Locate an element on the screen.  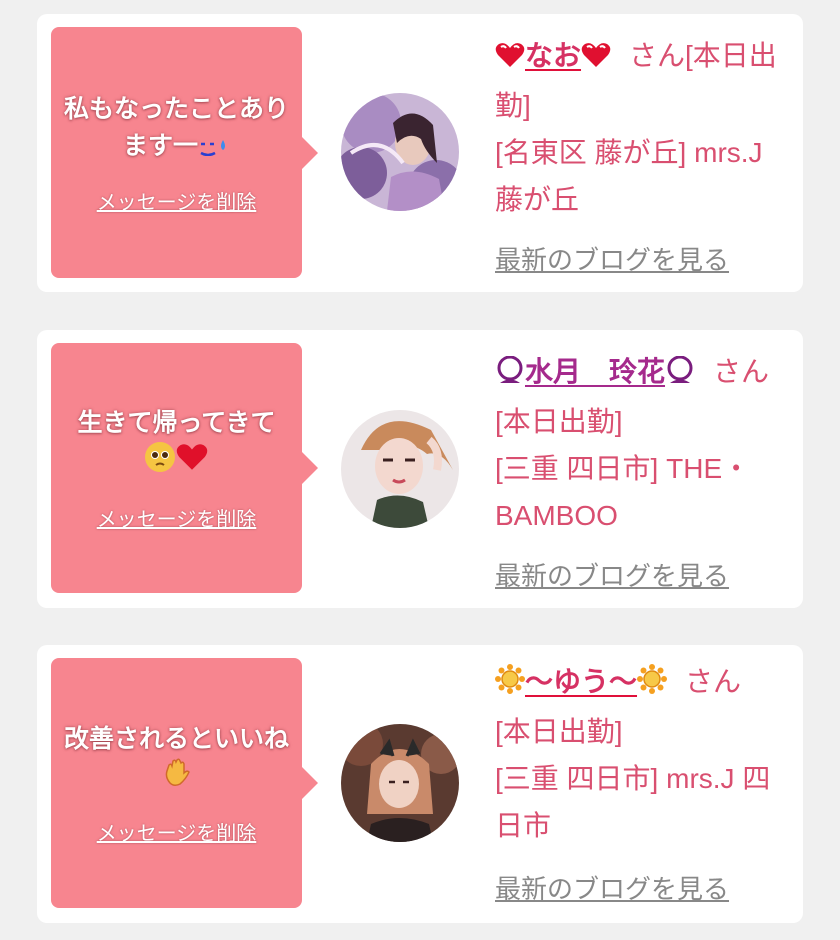
message-text: 生きて帰ってきて is located at coordinates (176, 443).